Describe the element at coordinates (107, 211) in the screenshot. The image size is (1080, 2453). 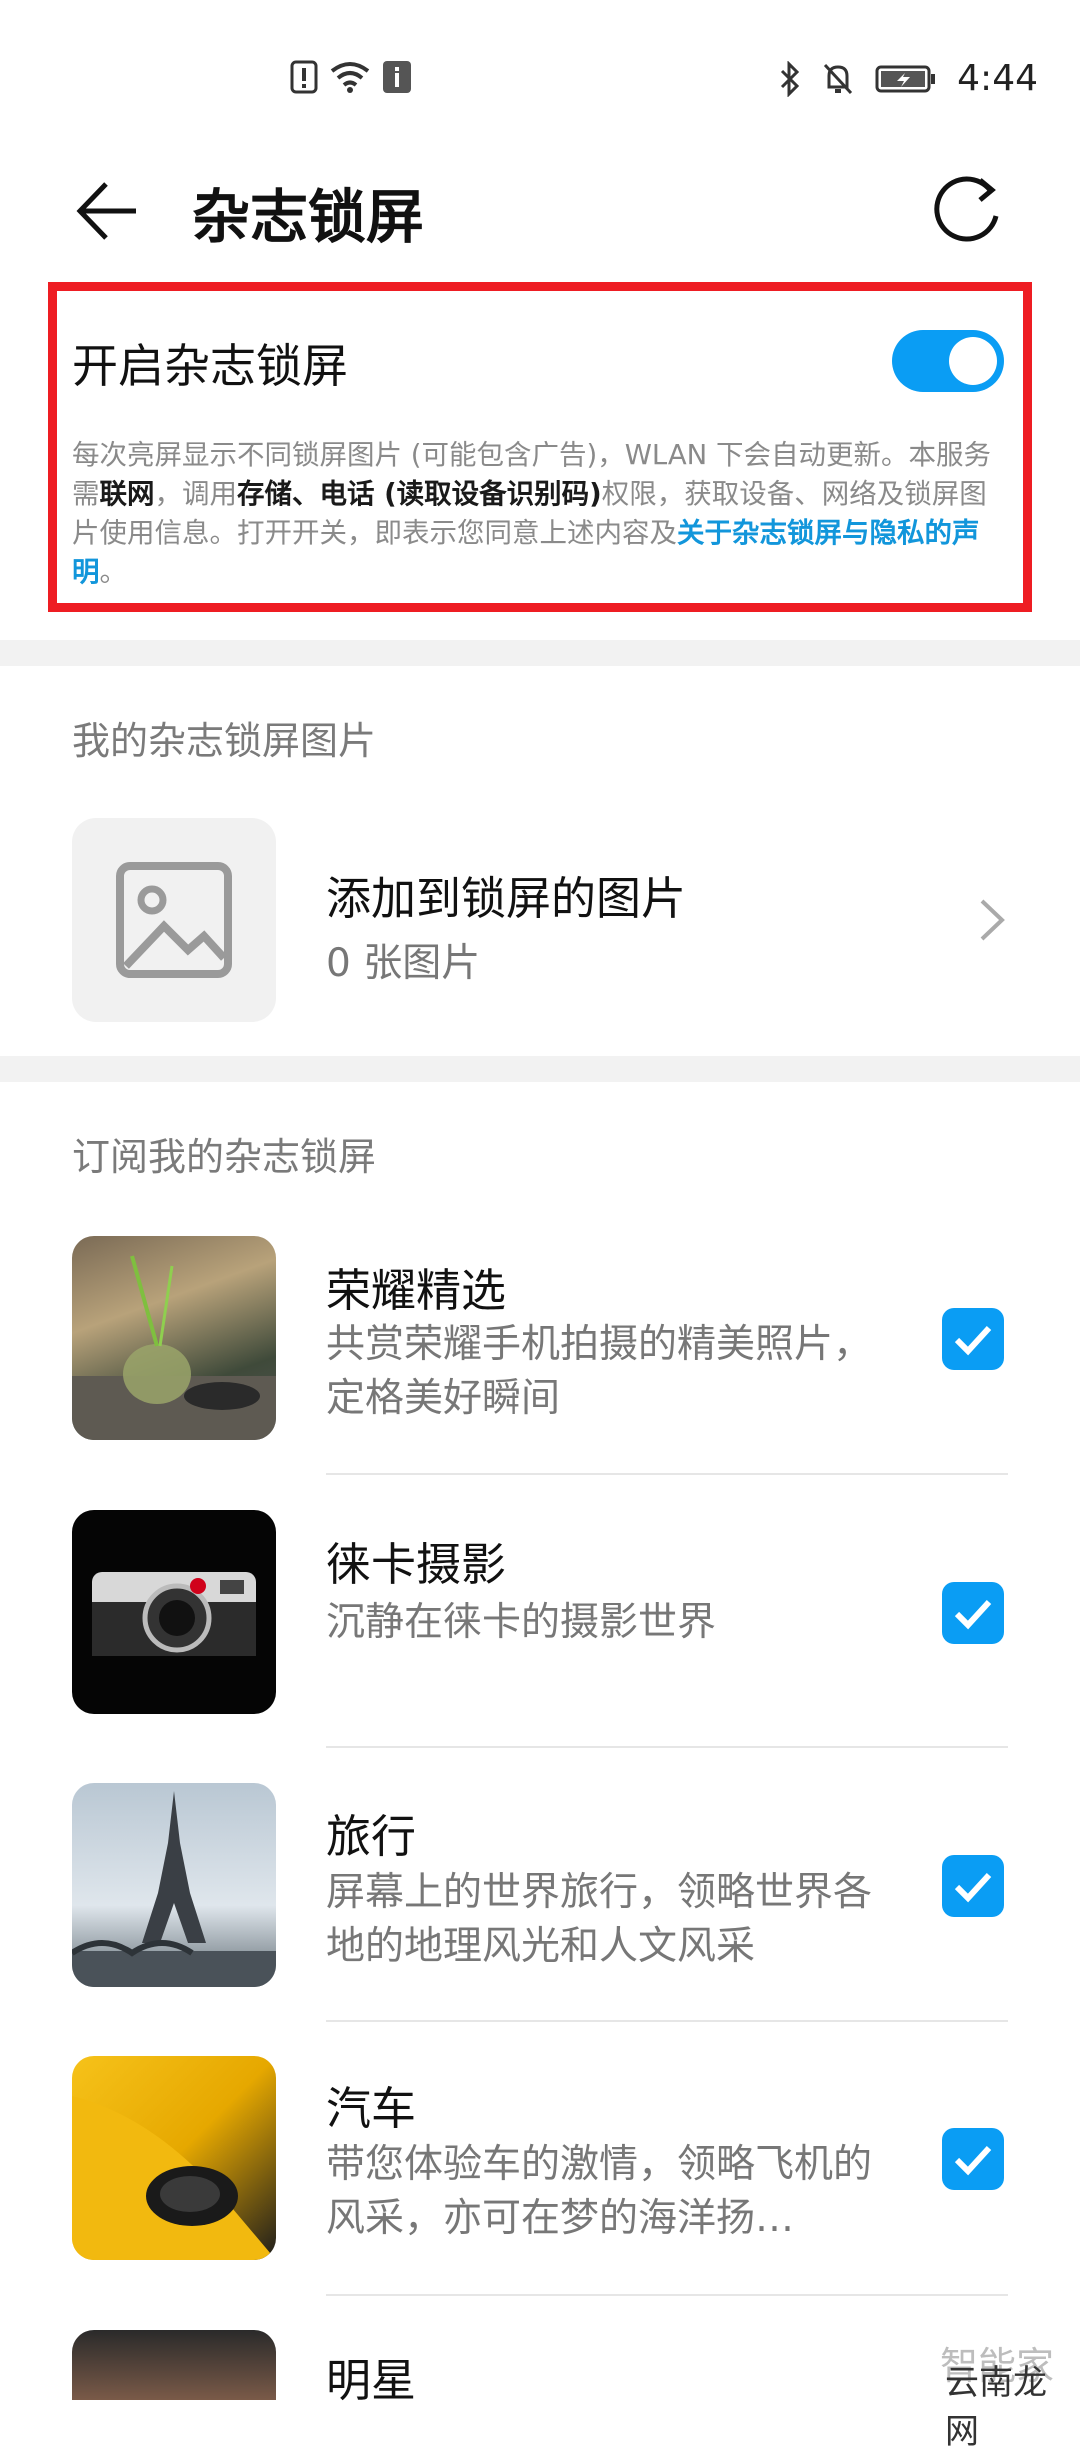
I see `back-arrow-icon` at that location.